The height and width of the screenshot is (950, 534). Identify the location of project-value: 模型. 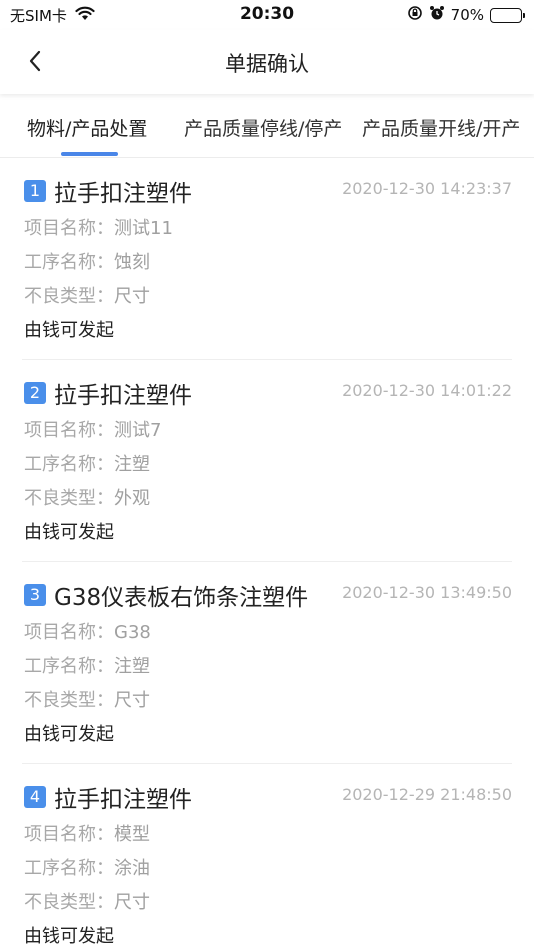
(132, 834).